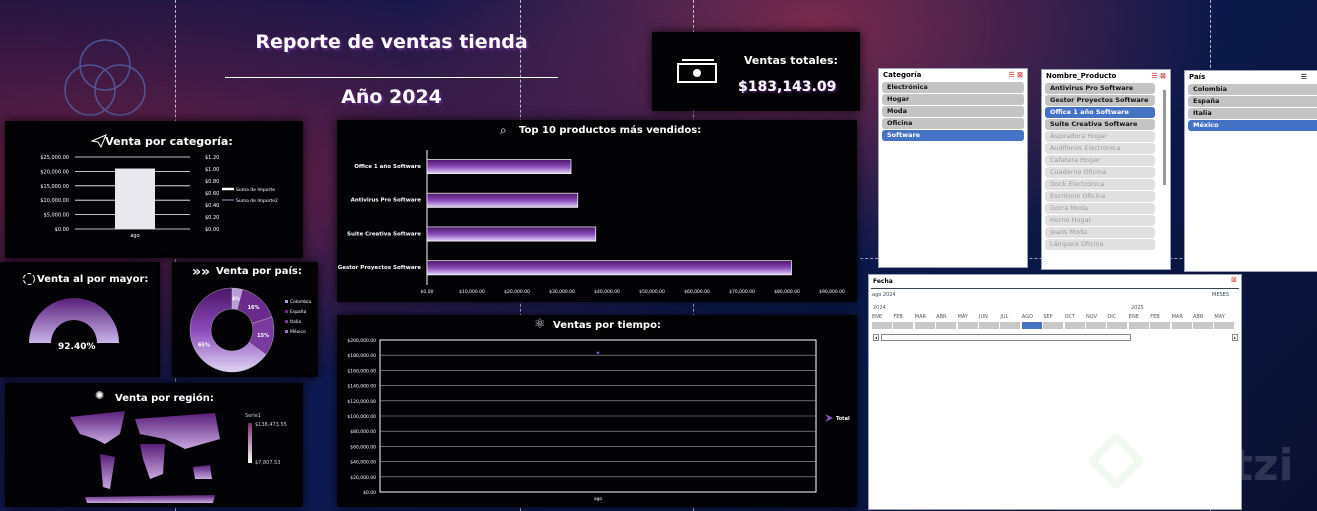 The image size is (1317, 511). I want to click on y-tick-label: $20,000.00, so click(363, 478).